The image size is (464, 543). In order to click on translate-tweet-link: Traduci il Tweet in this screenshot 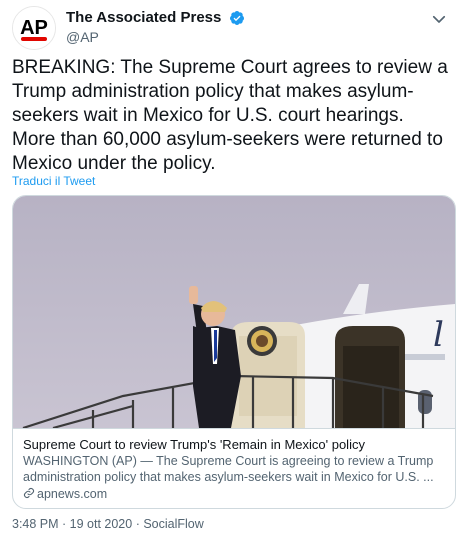, I will do `click(53, 181)`.